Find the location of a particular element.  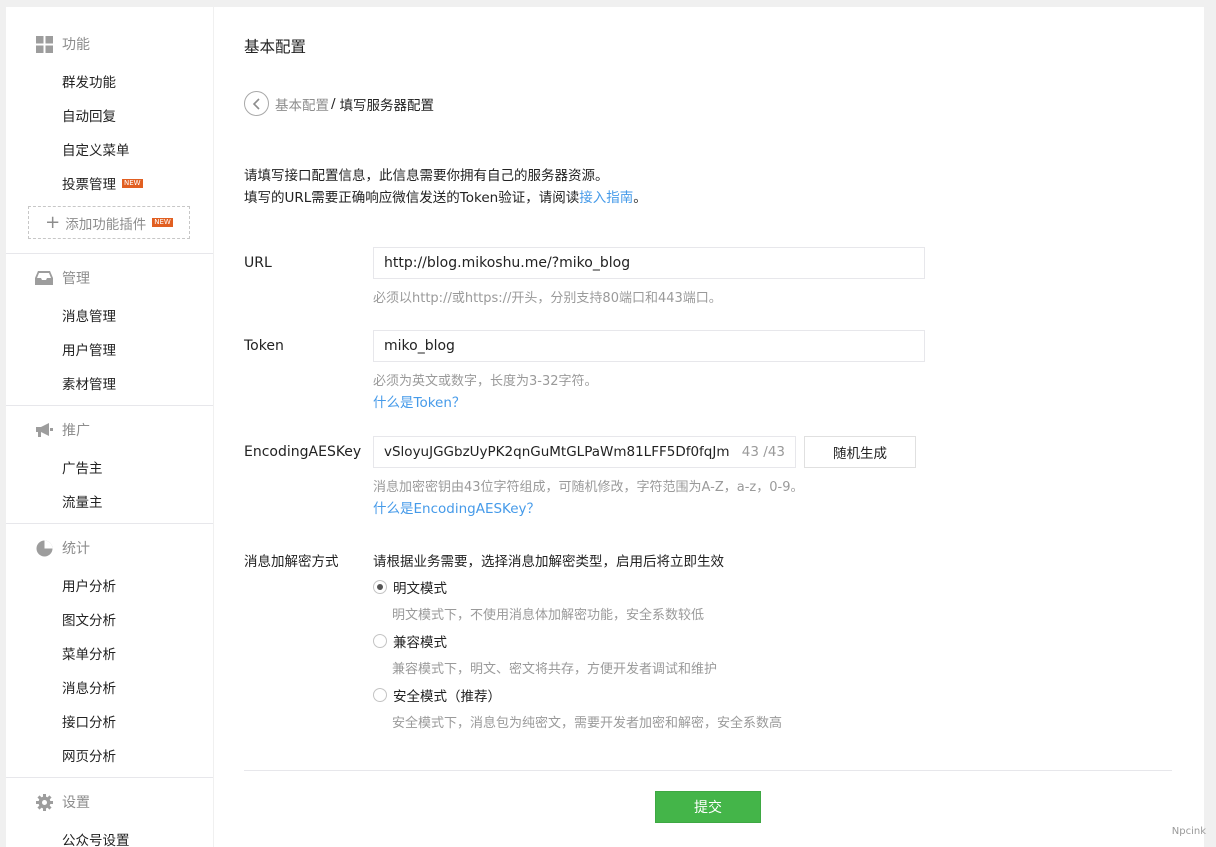

what-is-aes-key-link: 什么是EncodingAESKey？ is located at coordinates (456, 507).